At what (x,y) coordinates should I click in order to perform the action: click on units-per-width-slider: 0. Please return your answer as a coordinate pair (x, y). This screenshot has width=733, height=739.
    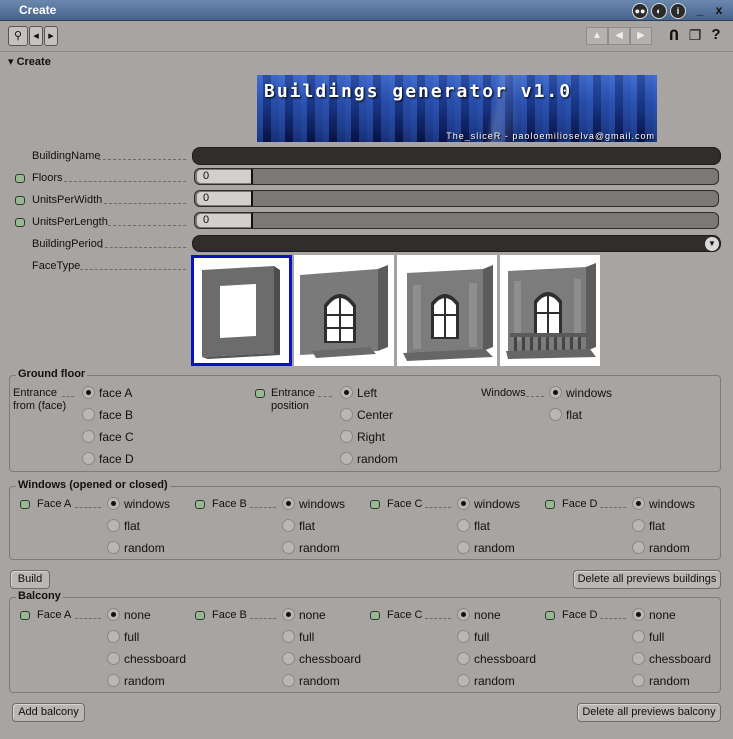
    Looking at the image, I should click on (456, 198).